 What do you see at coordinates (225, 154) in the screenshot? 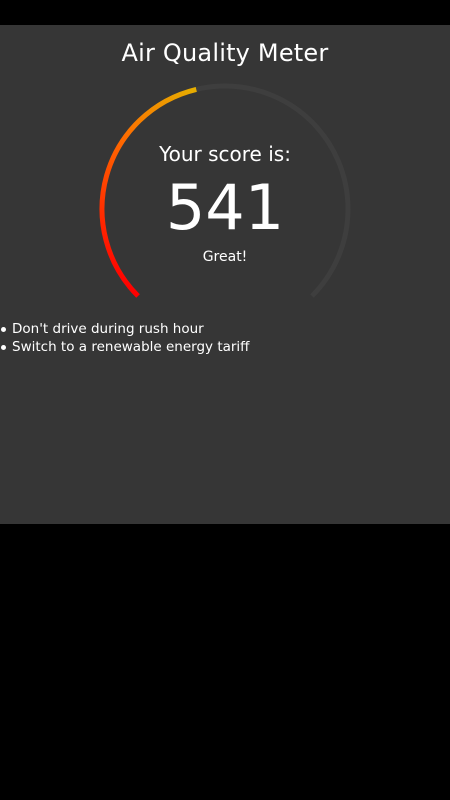
I see `score-label: Your score is:` at bounding box center [225, 154].